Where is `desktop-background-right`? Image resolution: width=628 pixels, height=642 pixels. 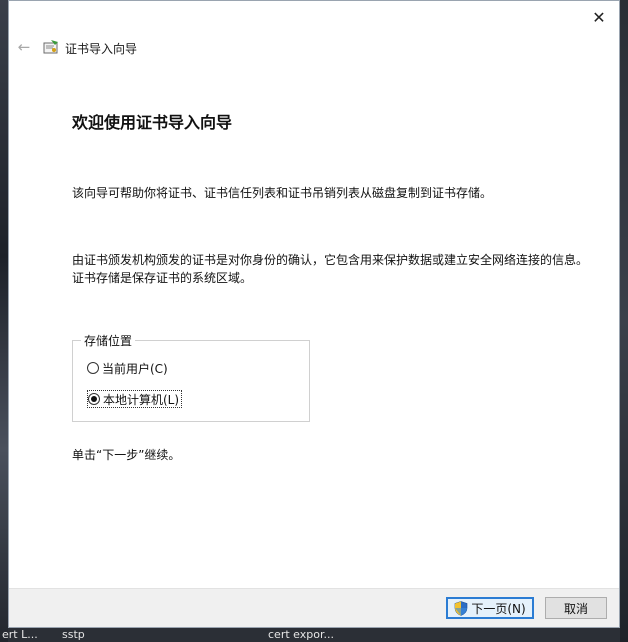 desktop-background-right is located at coordinates (624, 321).